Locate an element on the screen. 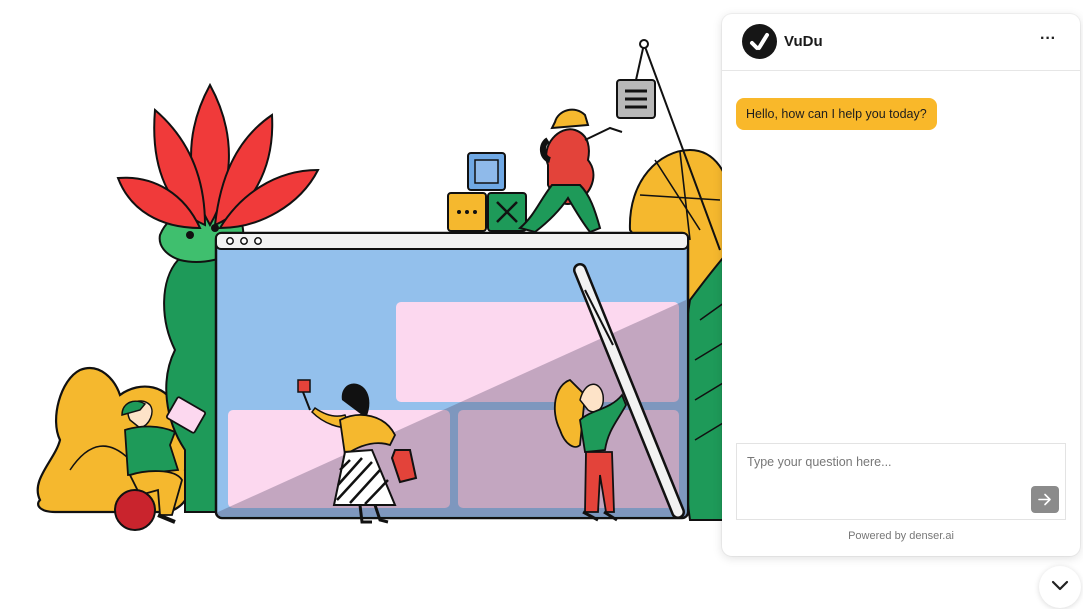 The height and width of the screenshot is (609, 1083). arrow-right-icon is located at coordinates (1044, 499).